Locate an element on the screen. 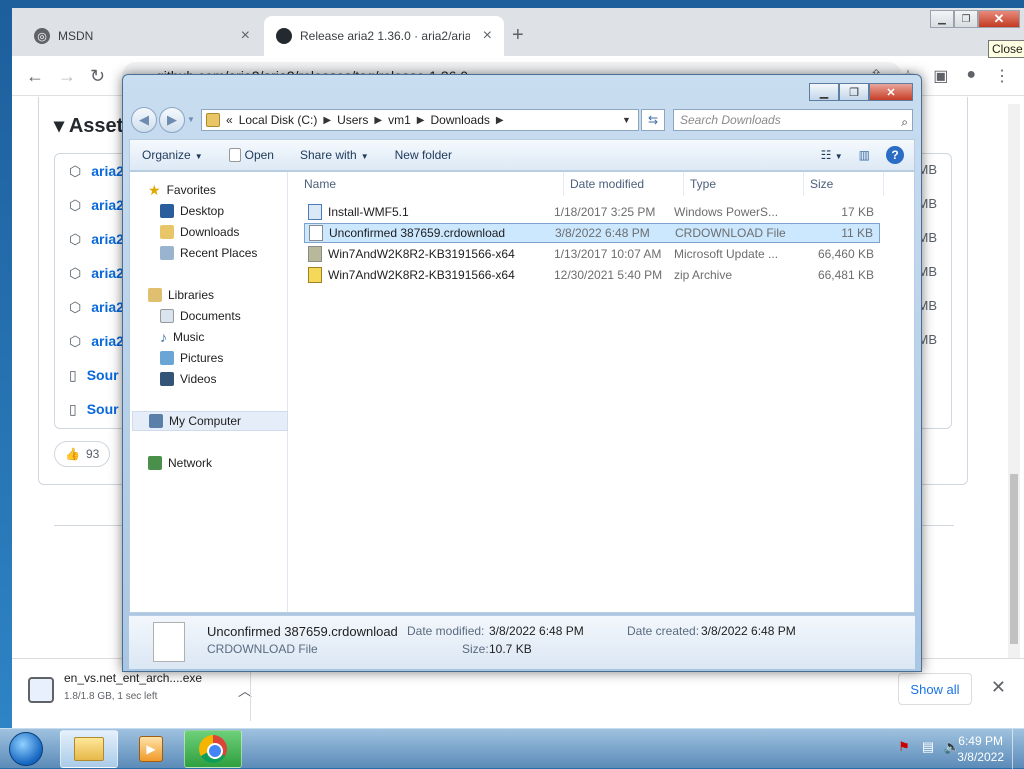  column-name-header: Name is located at coordinates (431, 184).